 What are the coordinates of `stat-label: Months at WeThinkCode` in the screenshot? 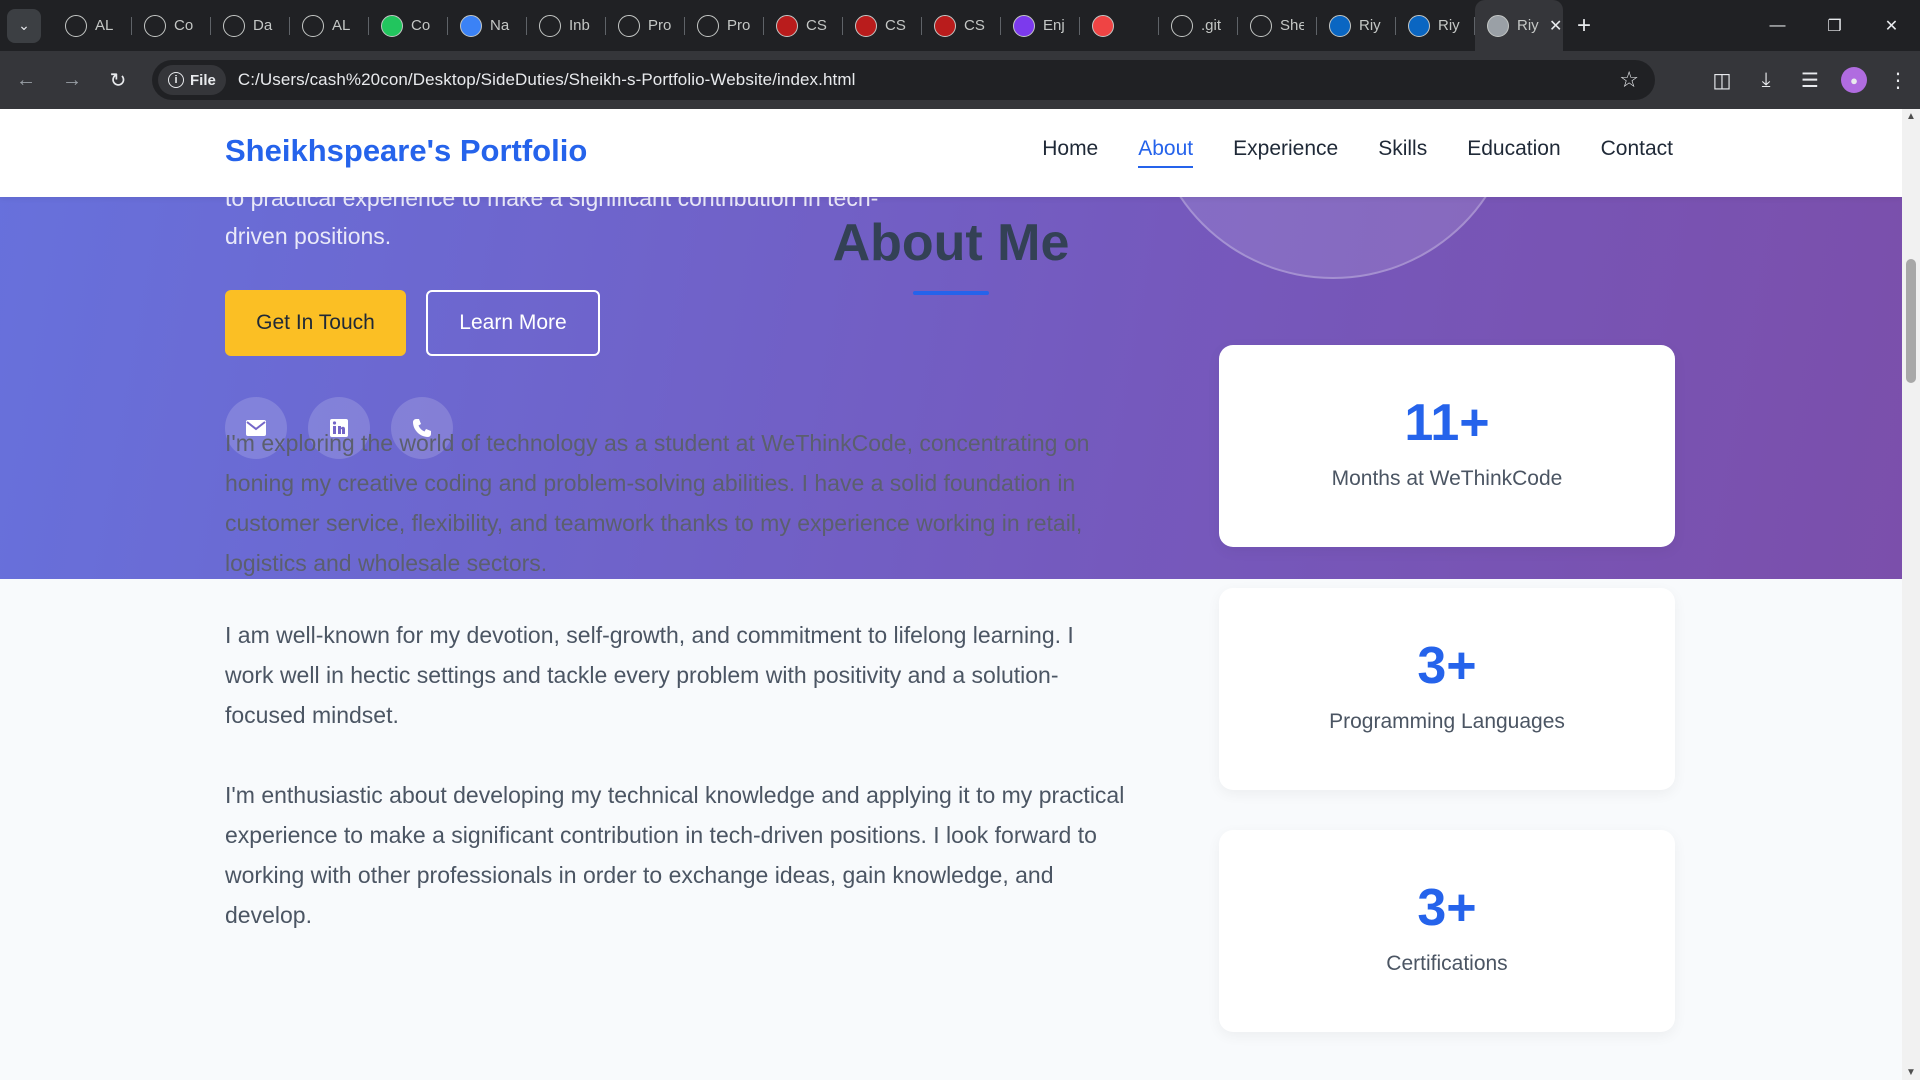 It's located at (1447, 478).